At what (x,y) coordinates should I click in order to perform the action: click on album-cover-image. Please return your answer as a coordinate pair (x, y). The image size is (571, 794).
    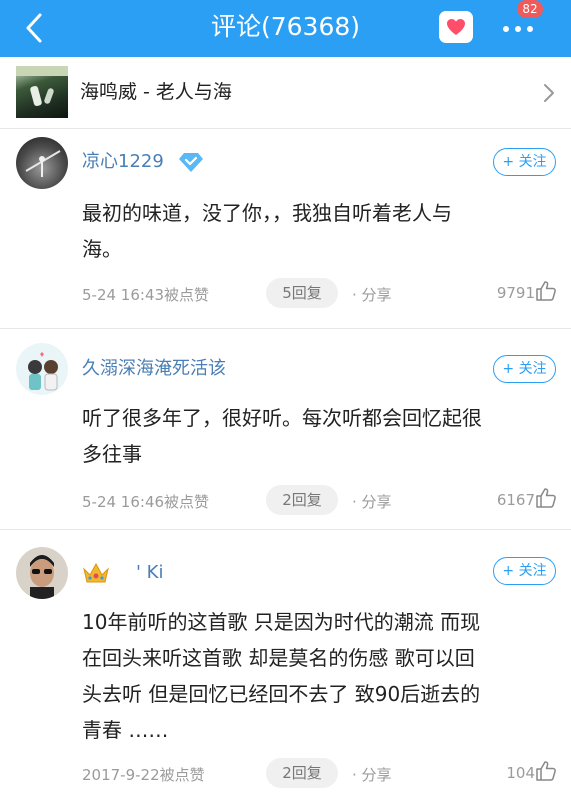
    Looking at the image, I should click on (42, 92).